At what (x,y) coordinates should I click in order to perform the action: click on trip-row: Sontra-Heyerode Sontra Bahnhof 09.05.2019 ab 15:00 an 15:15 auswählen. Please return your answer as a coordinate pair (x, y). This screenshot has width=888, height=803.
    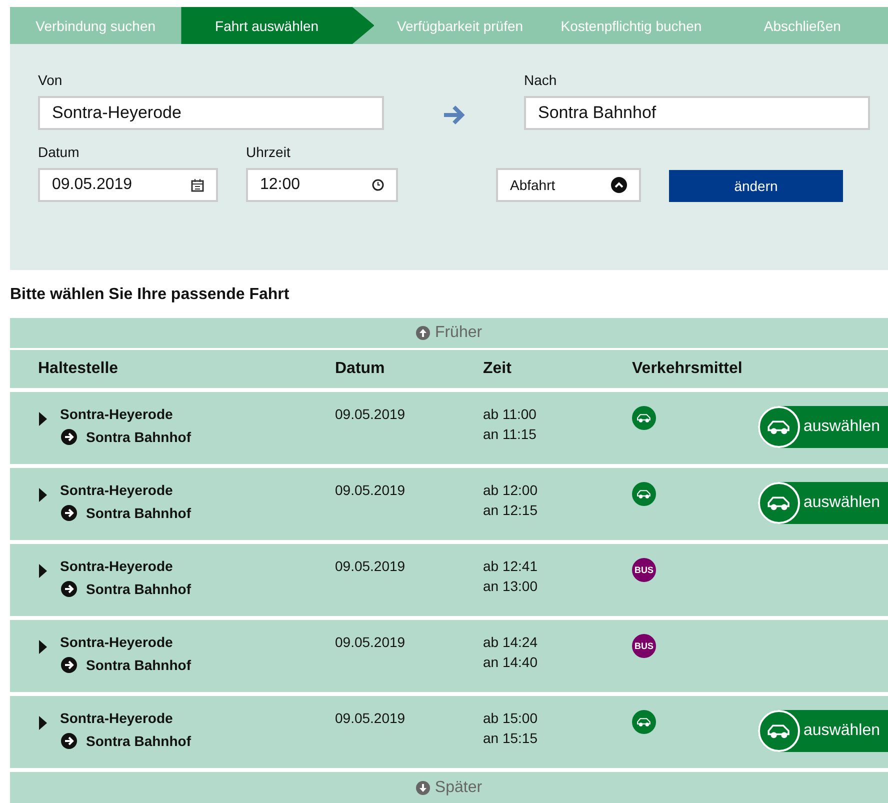
    Looking at the image, I should click on (449, 732).